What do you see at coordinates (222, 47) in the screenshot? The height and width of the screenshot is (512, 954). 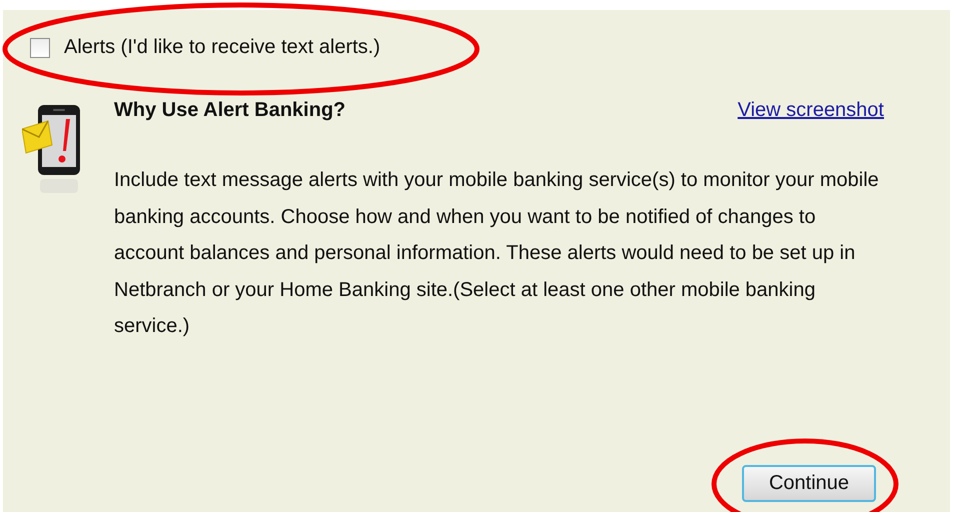 I see `alerts-label: Alerts (I'd like to receive text alerts.)` at bounding box center [222, 47].